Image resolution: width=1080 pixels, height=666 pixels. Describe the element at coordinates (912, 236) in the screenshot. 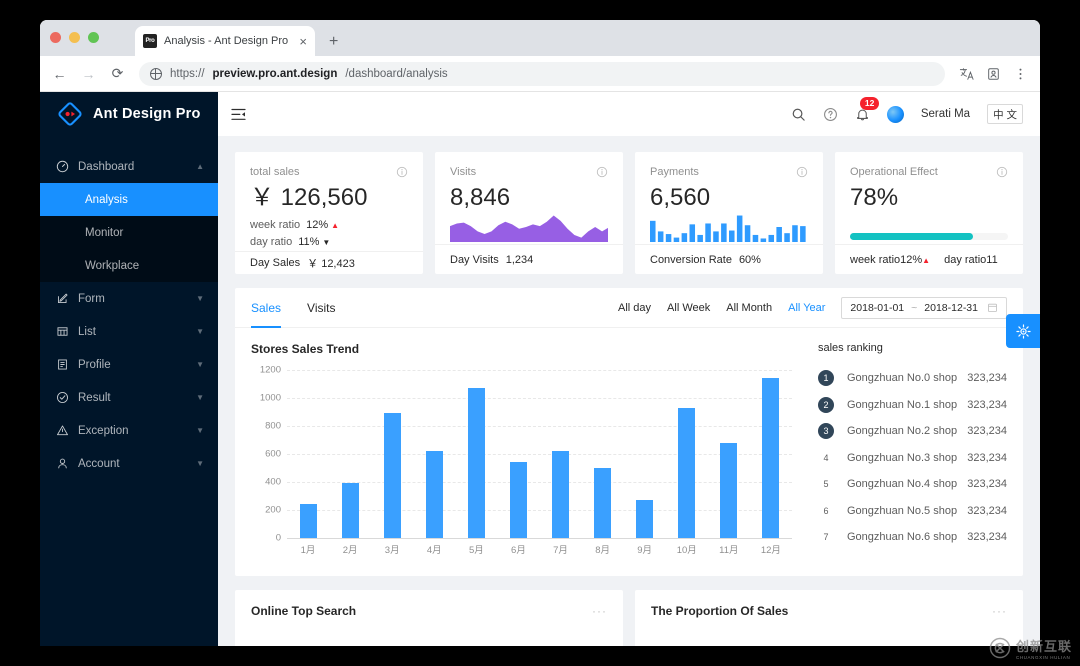

I see `progress-bar-fill` at that location.